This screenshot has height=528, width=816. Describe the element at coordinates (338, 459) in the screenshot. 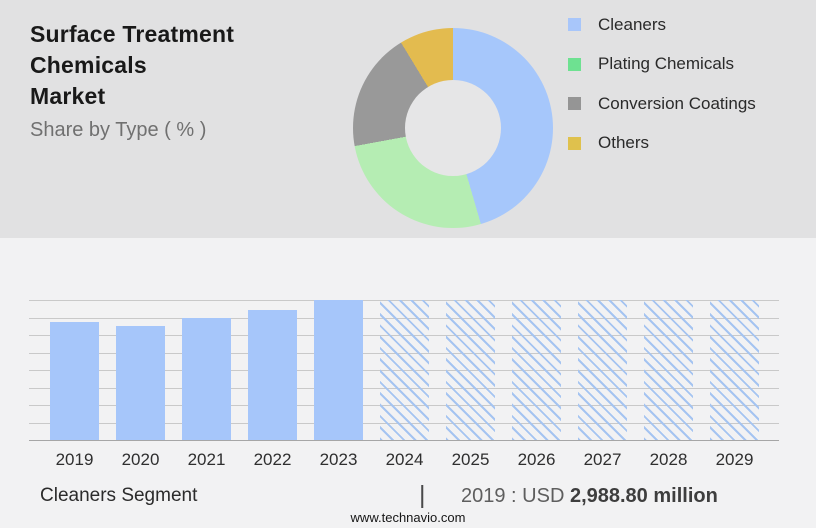

I see `x-axis-label-2023: 2023` at that location.